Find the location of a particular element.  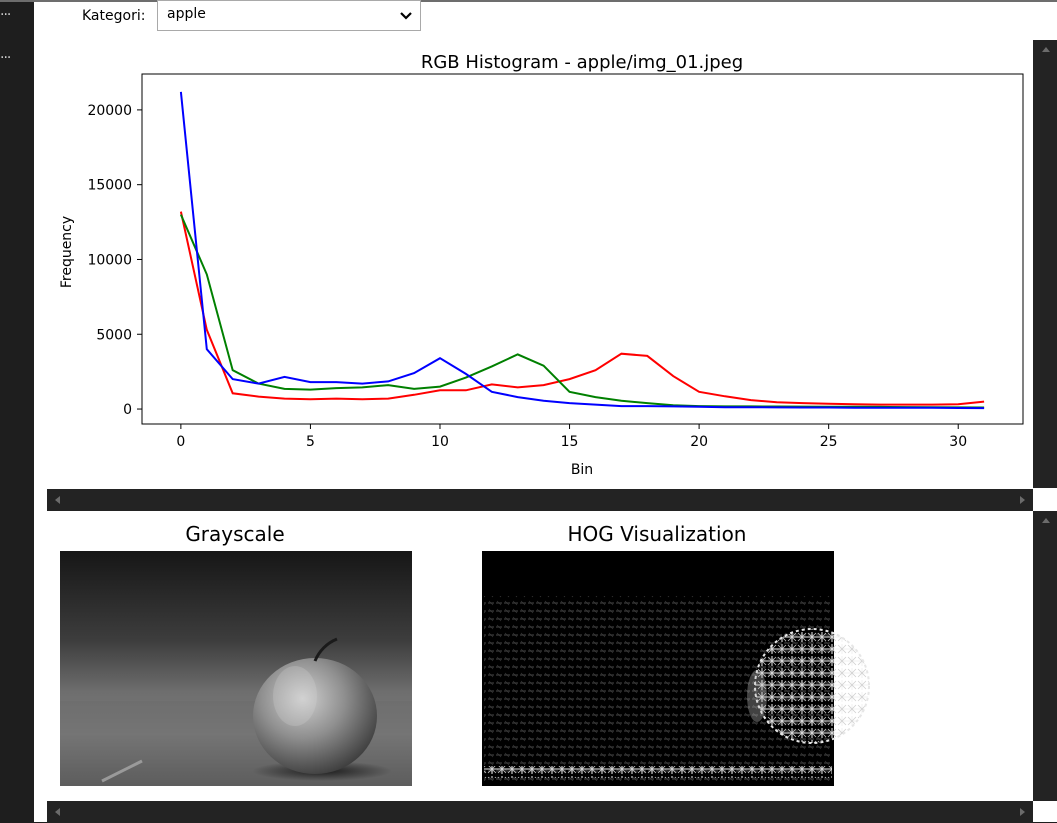

x-tick-label: 25 is located at coordinates (829, 442).